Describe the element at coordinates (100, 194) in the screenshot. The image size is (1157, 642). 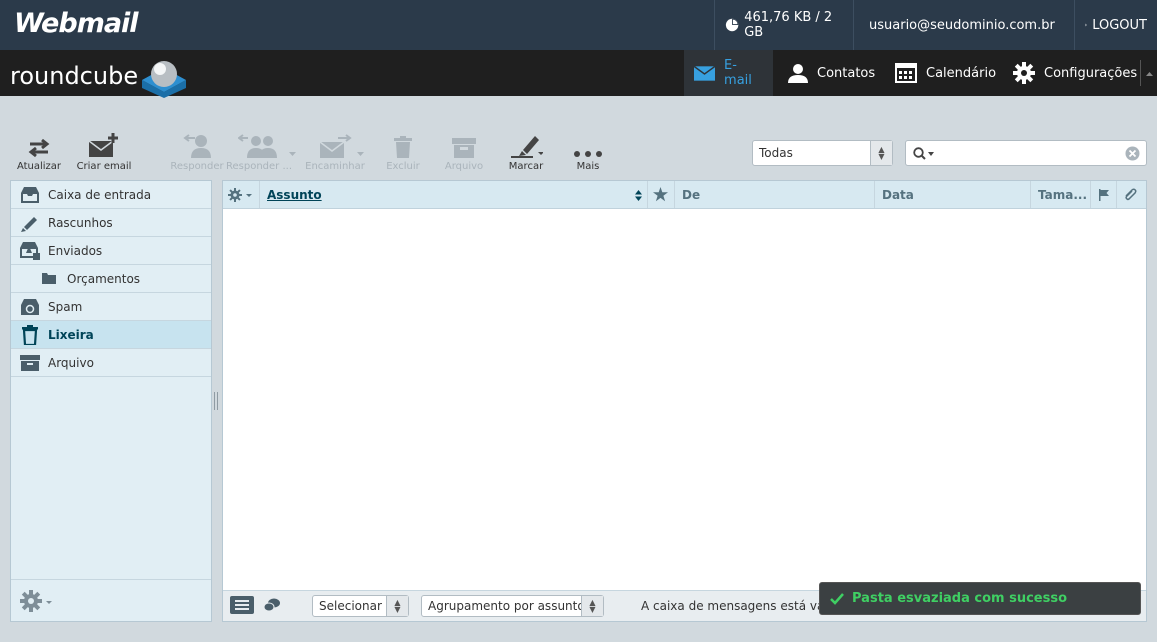
I see `folder-label: Caixa de entrada` at that location.